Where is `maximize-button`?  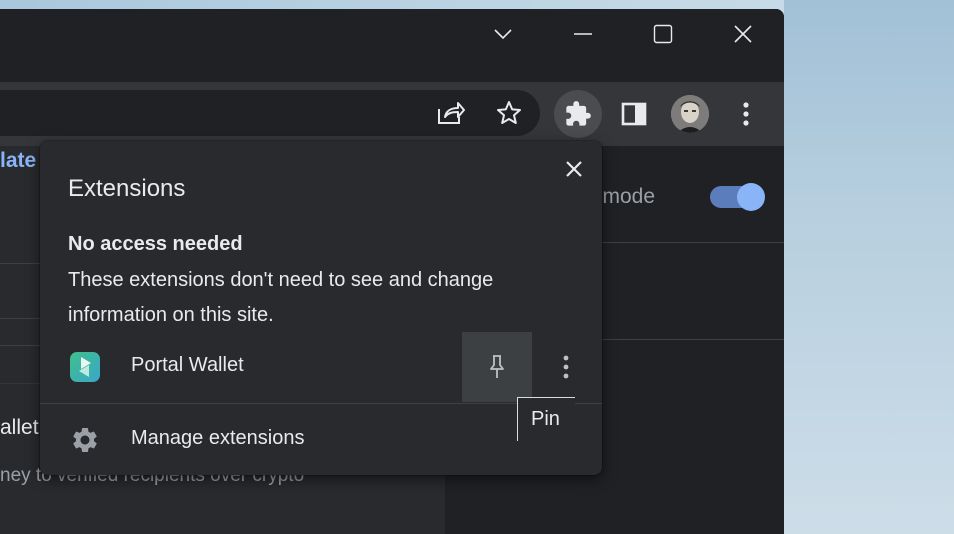 maximize-button is located at coordinates (663, 34).